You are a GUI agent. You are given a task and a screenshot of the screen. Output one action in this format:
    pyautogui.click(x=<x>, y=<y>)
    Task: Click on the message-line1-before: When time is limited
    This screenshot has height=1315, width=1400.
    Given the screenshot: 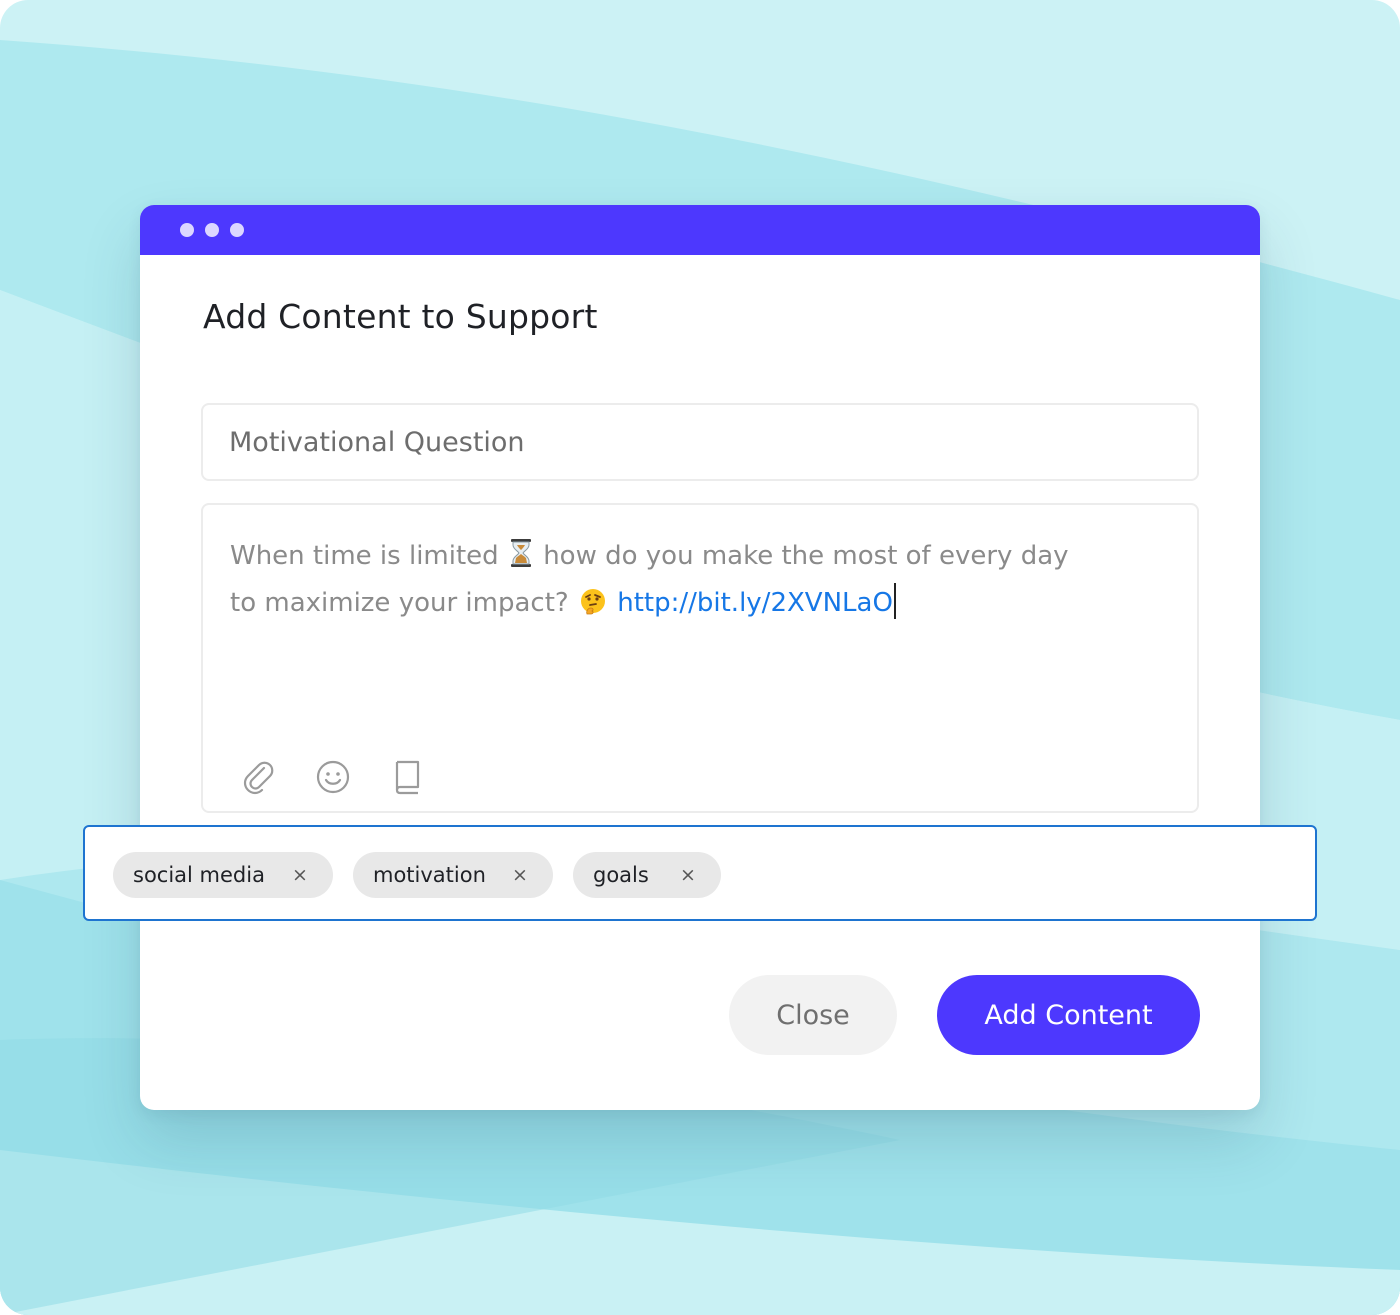 What is the action you would take?
    pyautogui.click(x=364, y=556)
    